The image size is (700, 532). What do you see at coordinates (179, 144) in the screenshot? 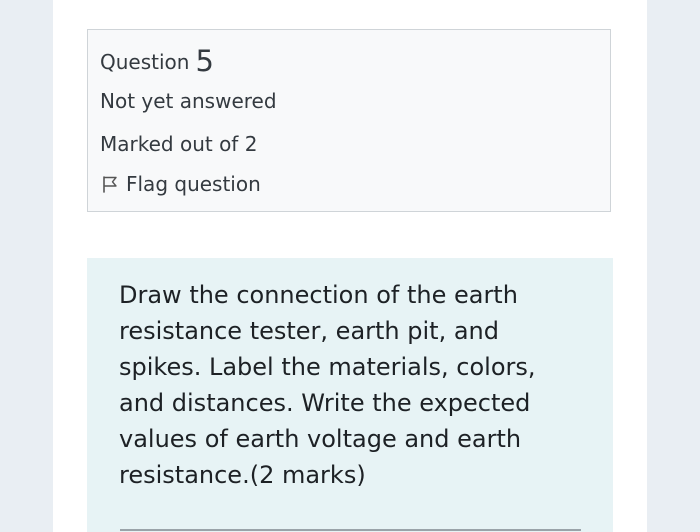
I see `question-grade: Marked out of 2` at bounding box center [179, 144].